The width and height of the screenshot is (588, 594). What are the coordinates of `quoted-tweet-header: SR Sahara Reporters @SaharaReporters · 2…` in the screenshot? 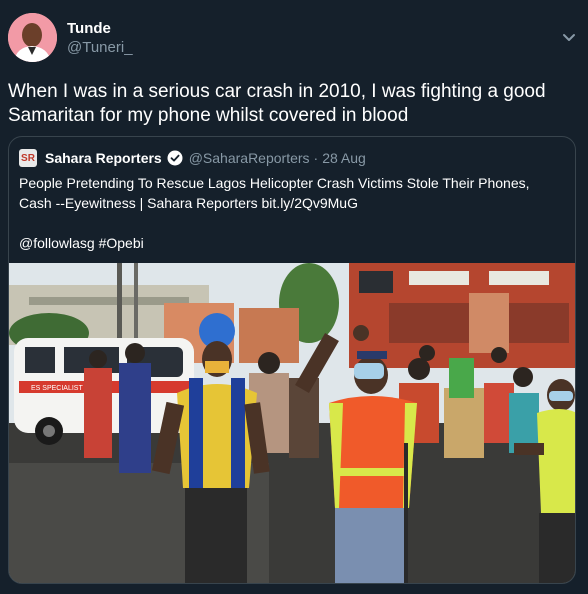 It's located at (192, 158).